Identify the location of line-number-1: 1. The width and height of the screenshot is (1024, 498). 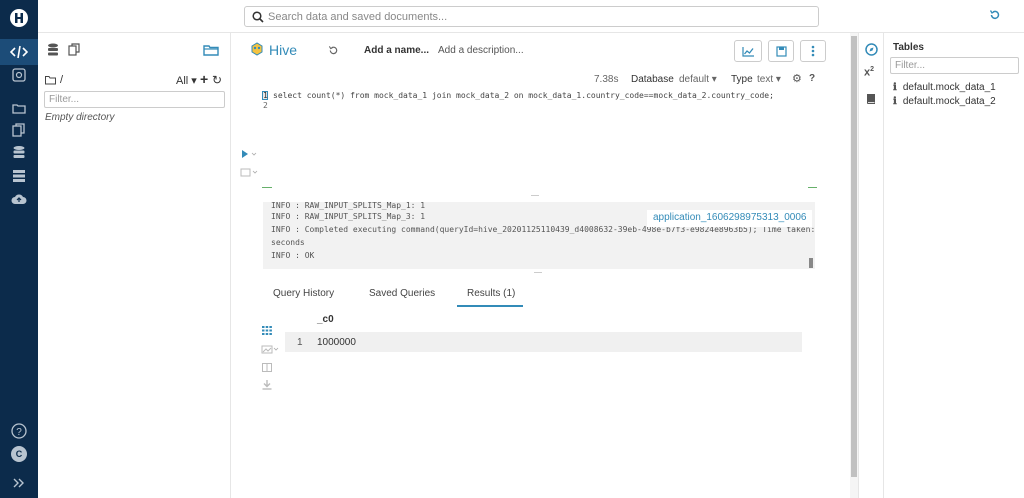
(265, 95).